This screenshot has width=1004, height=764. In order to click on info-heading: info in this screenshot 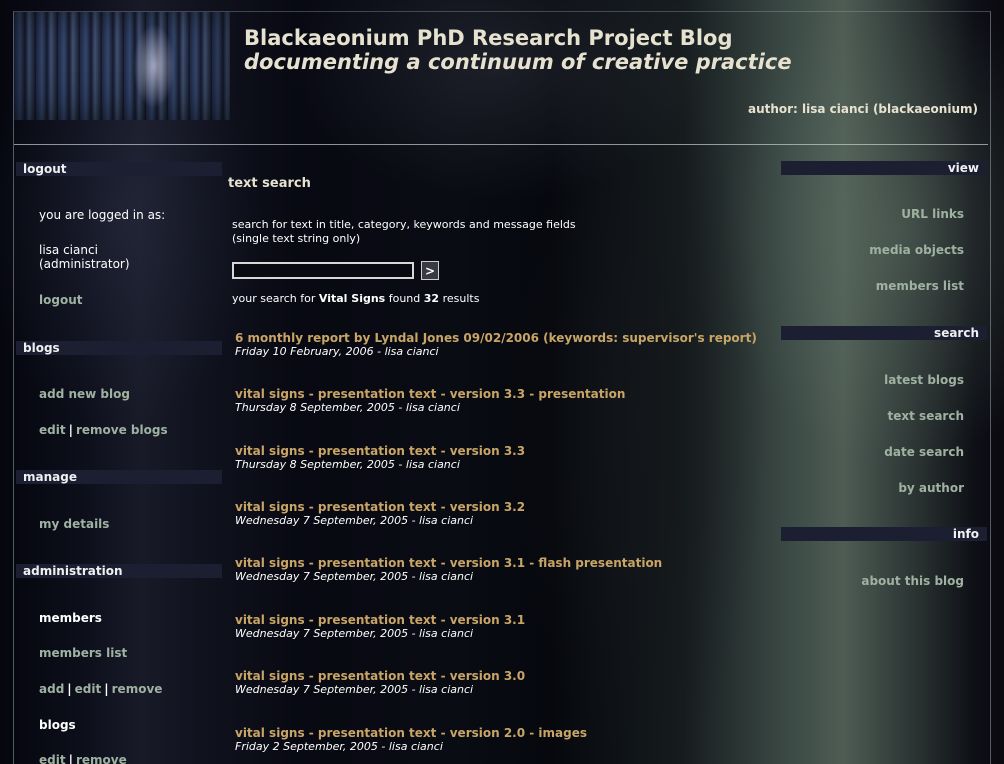, I will do `click(884, 534)`.